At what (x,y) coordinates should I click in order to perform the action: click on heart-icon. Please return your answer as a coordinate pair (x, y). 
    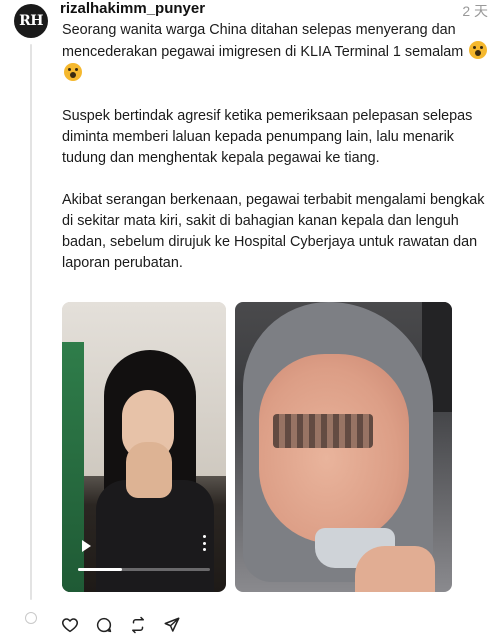
    Looking at the image, I should click on (70, 625).